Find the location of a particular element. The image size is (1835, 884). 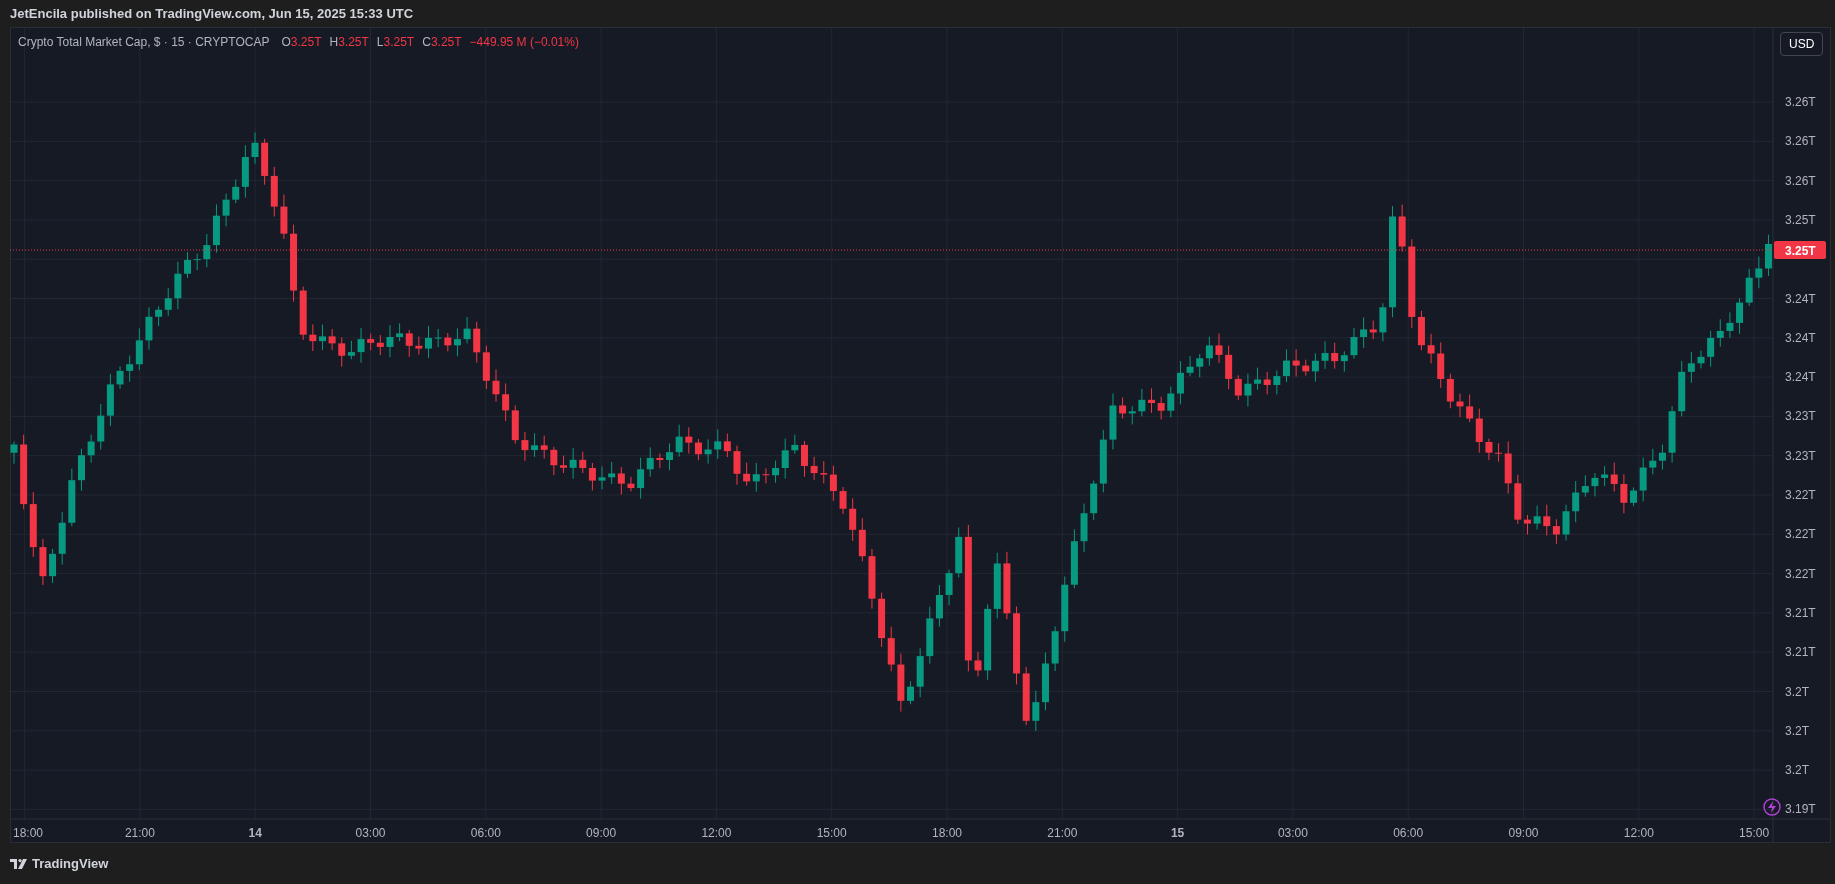

current-price-tag: 3.25T is located at coordinates (1800, 250).